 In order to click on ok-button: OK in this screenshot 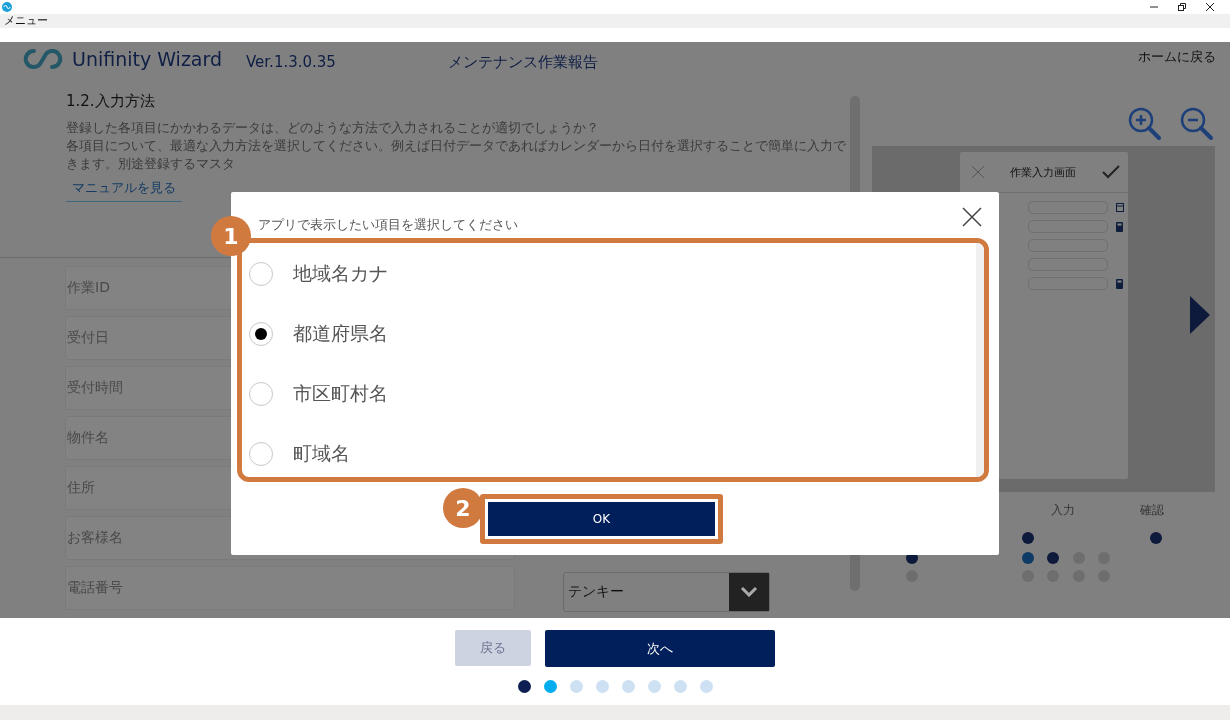, I will do `click(601, 519)`.